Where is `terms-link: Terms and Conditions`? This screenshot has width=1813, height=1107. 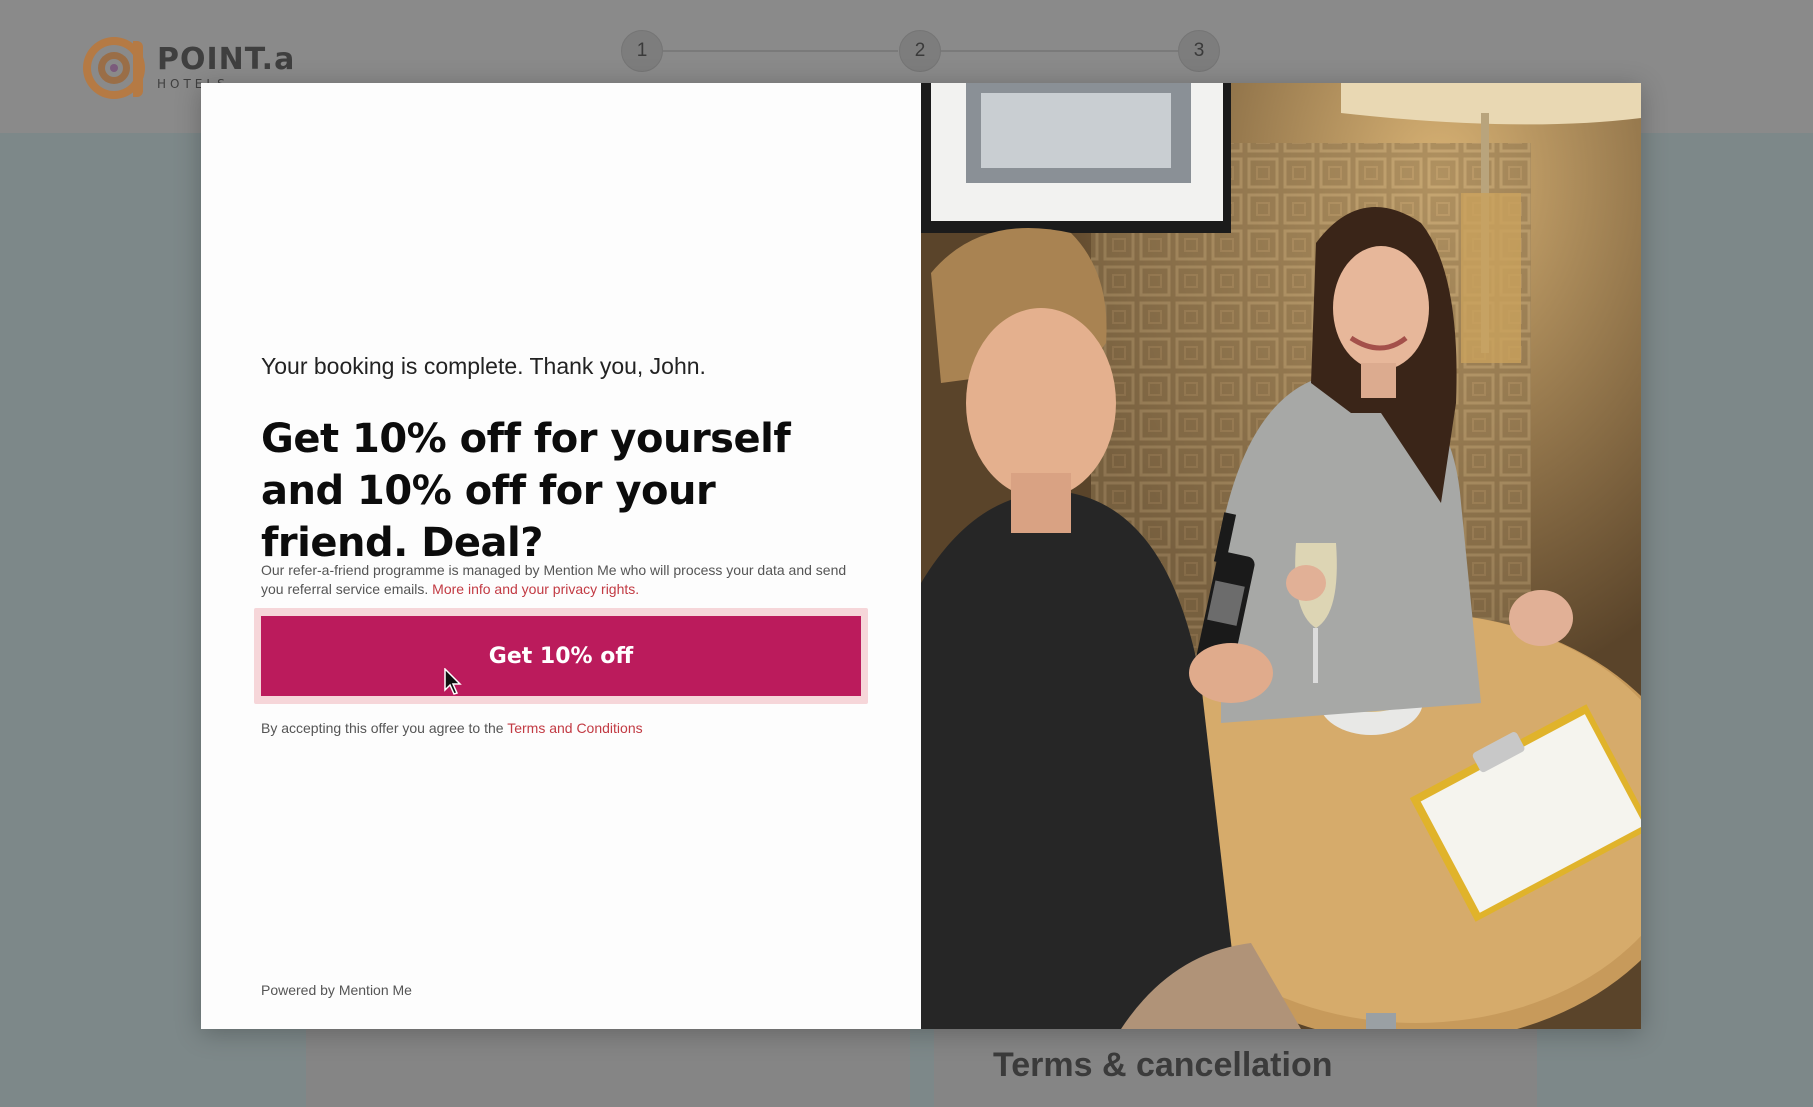
terms-link: Terms and Conditions is located at coordinates (574, 728).